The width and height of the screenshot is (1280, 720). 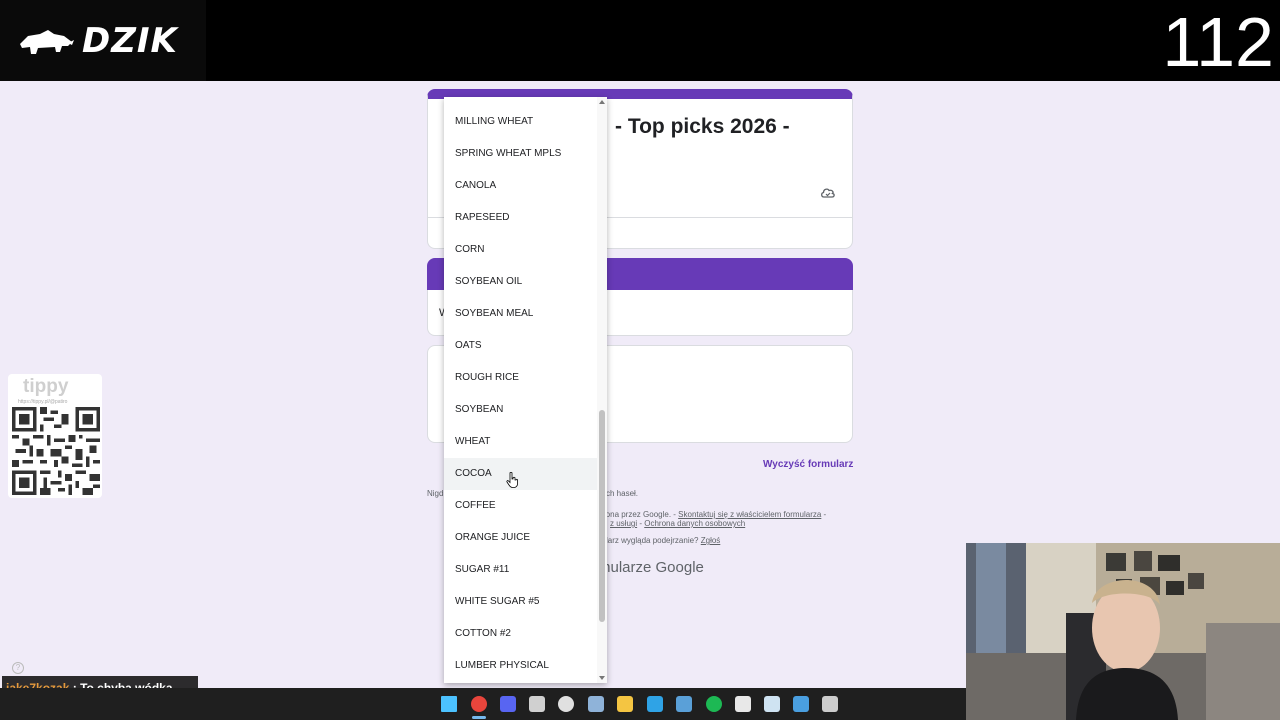 What do you see at coordinates (520, 346) in the screenshot?
I see `dropdown-option: OATS` at bounding box center [520, 346].